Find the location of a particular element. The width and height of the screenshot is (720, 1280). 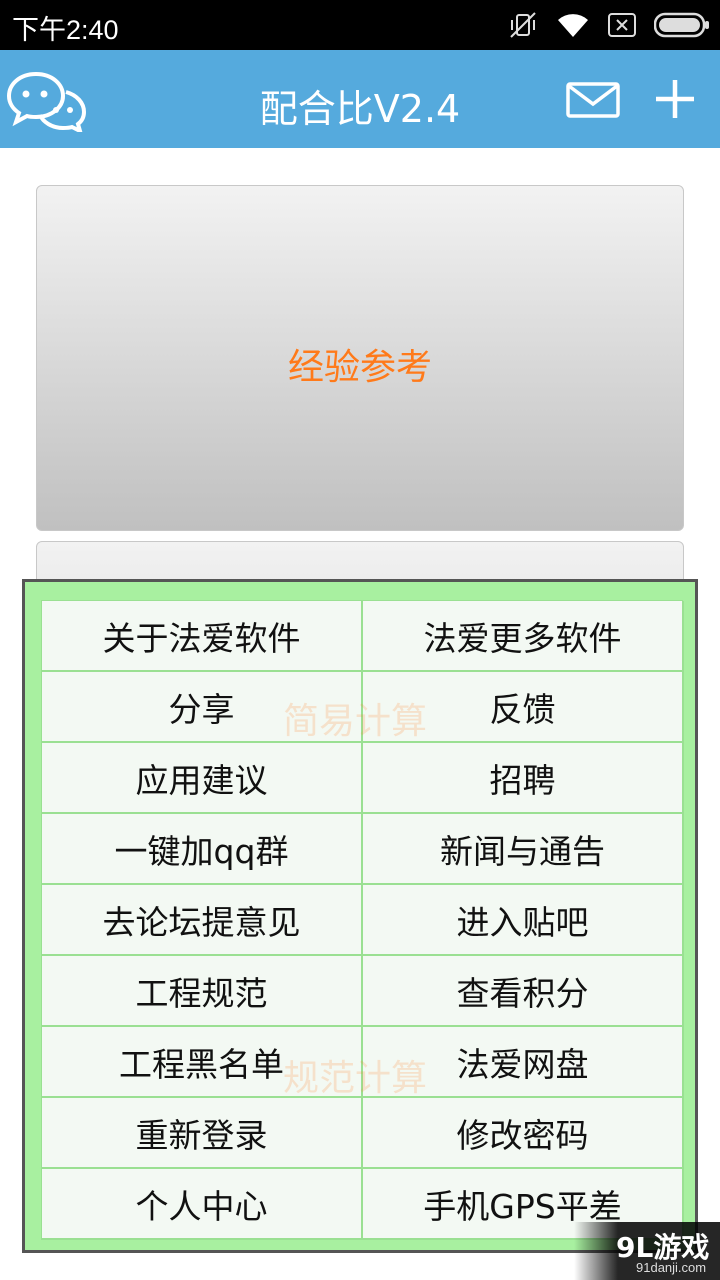

menu-item-feedback: 反馈 is located at coordinates (523, 707).